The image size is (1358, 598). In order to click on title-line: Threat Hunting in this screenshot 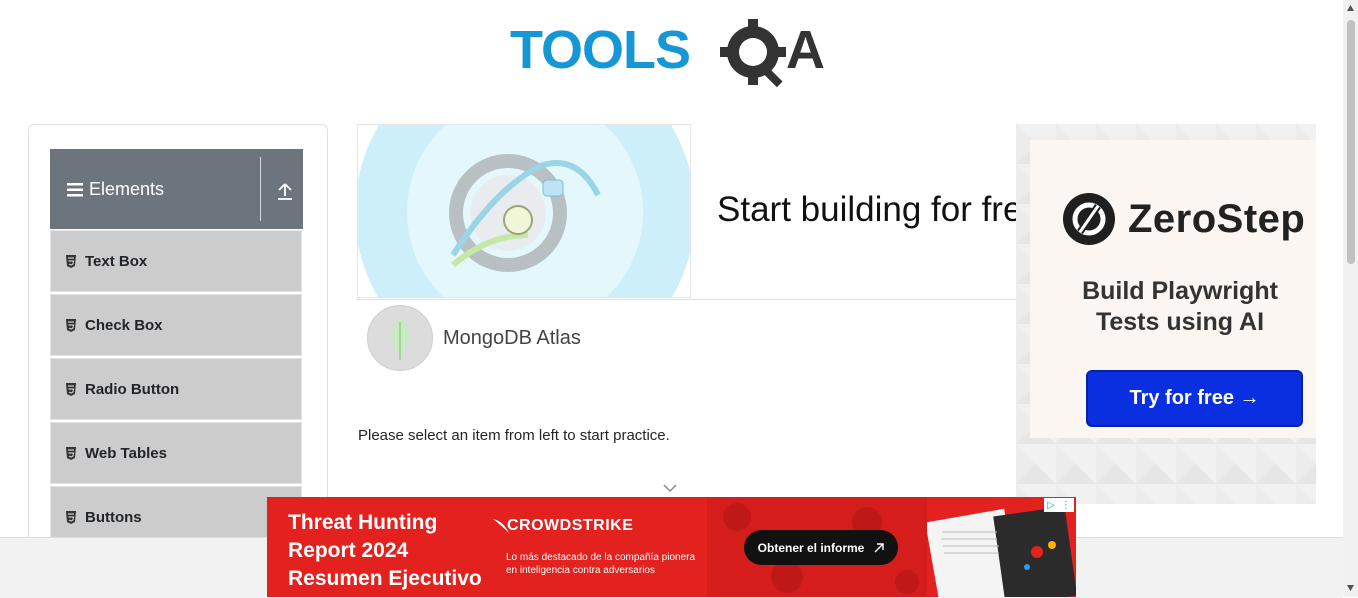, I will do `click(363, 522)`.